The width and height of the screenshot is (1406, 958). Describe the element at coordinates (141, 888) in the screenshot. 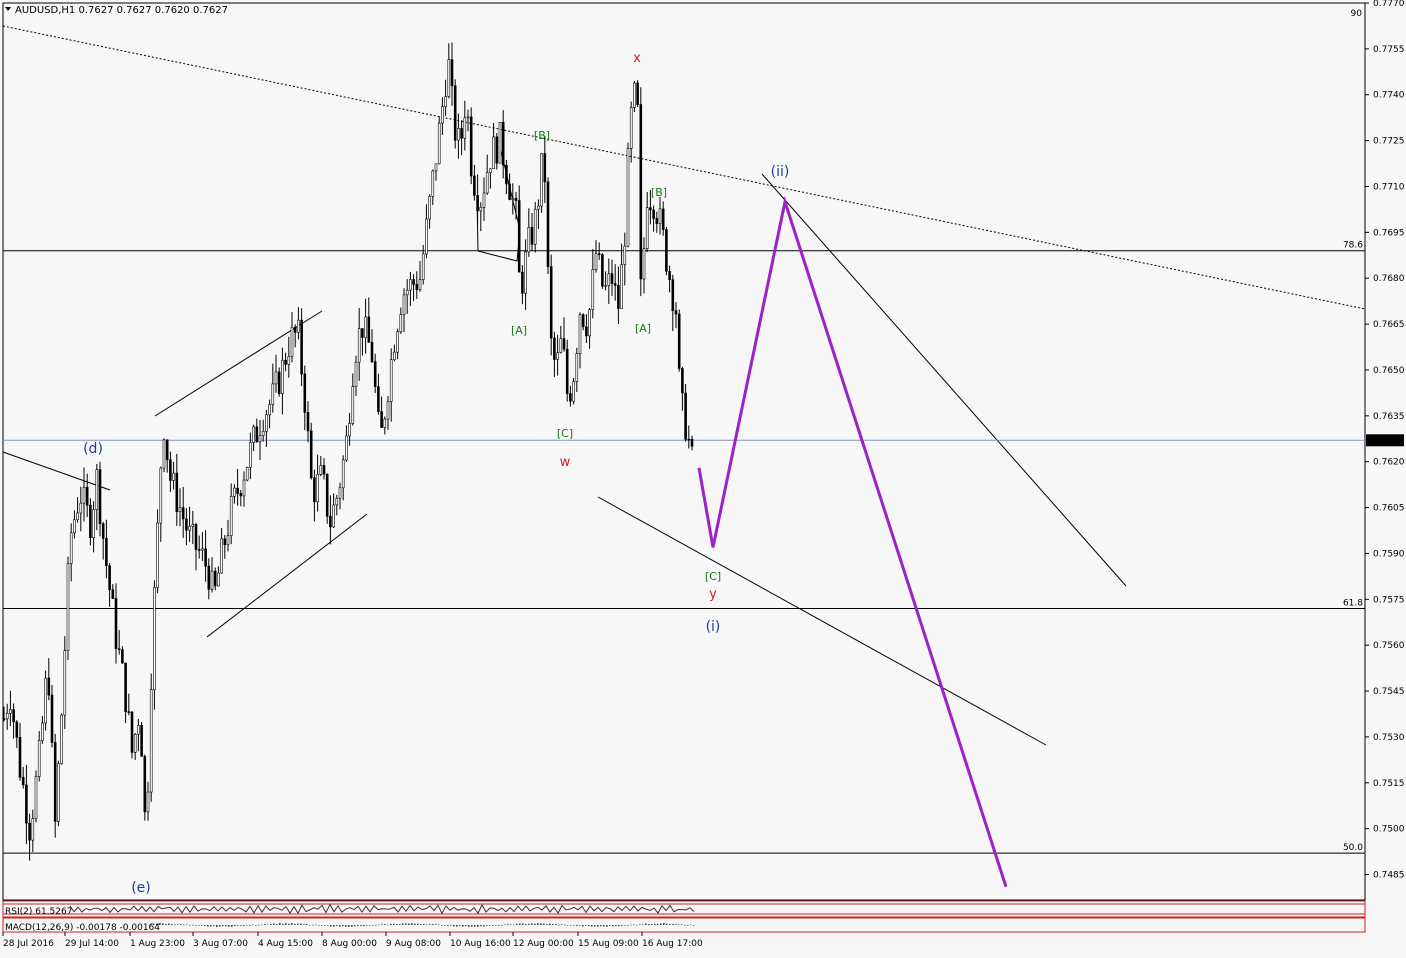

I see `wave-label: (e)` at that location.